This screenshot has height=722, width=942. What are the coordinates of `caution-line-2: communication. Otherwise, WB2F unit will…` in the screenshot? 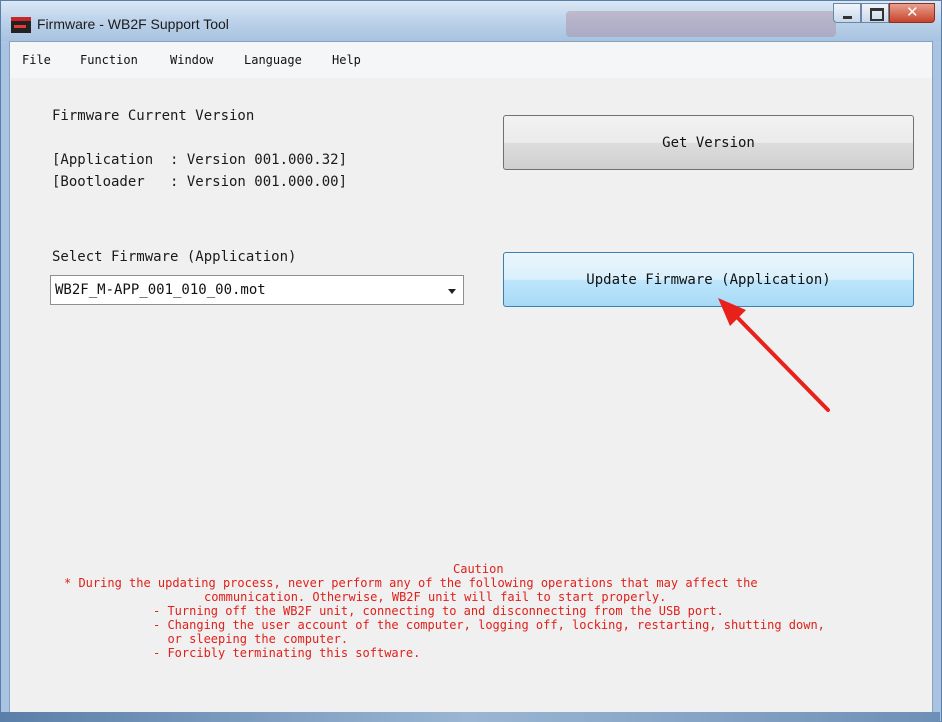 It's located at (435, 597).